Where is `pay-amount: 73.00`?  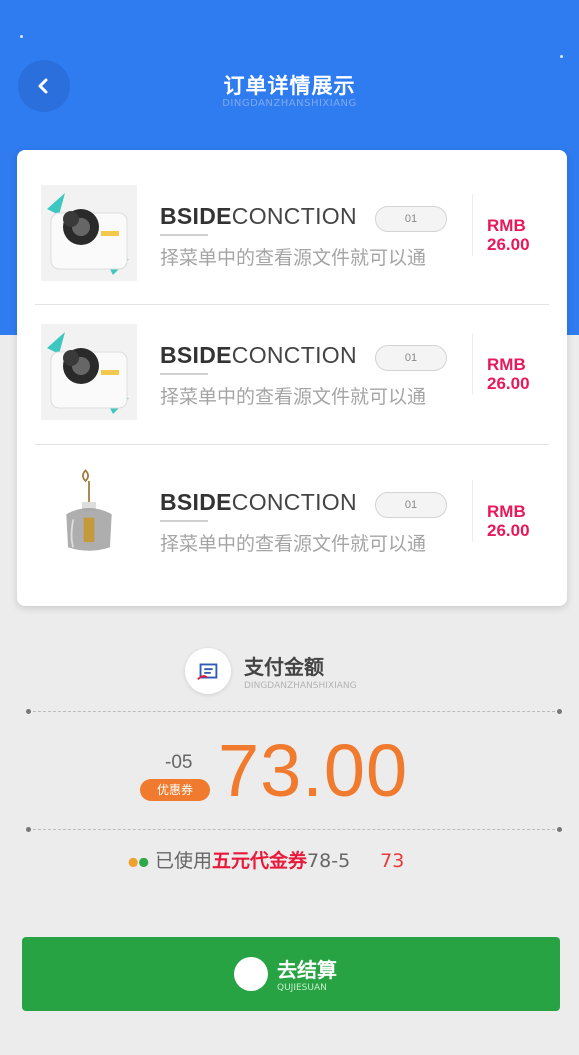 pay-amount: 73.00 is located at coordinates (313, 770).